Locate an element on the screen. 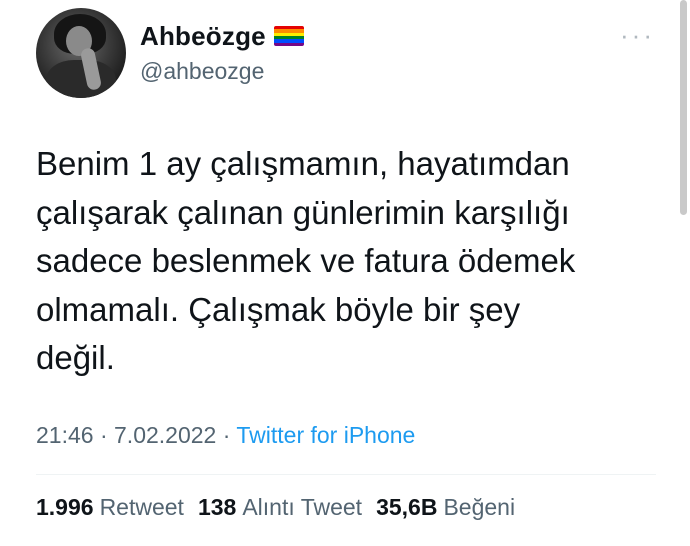 This screenshot has width=690, height=546. scrollbar is located at coordinates (683, 107).